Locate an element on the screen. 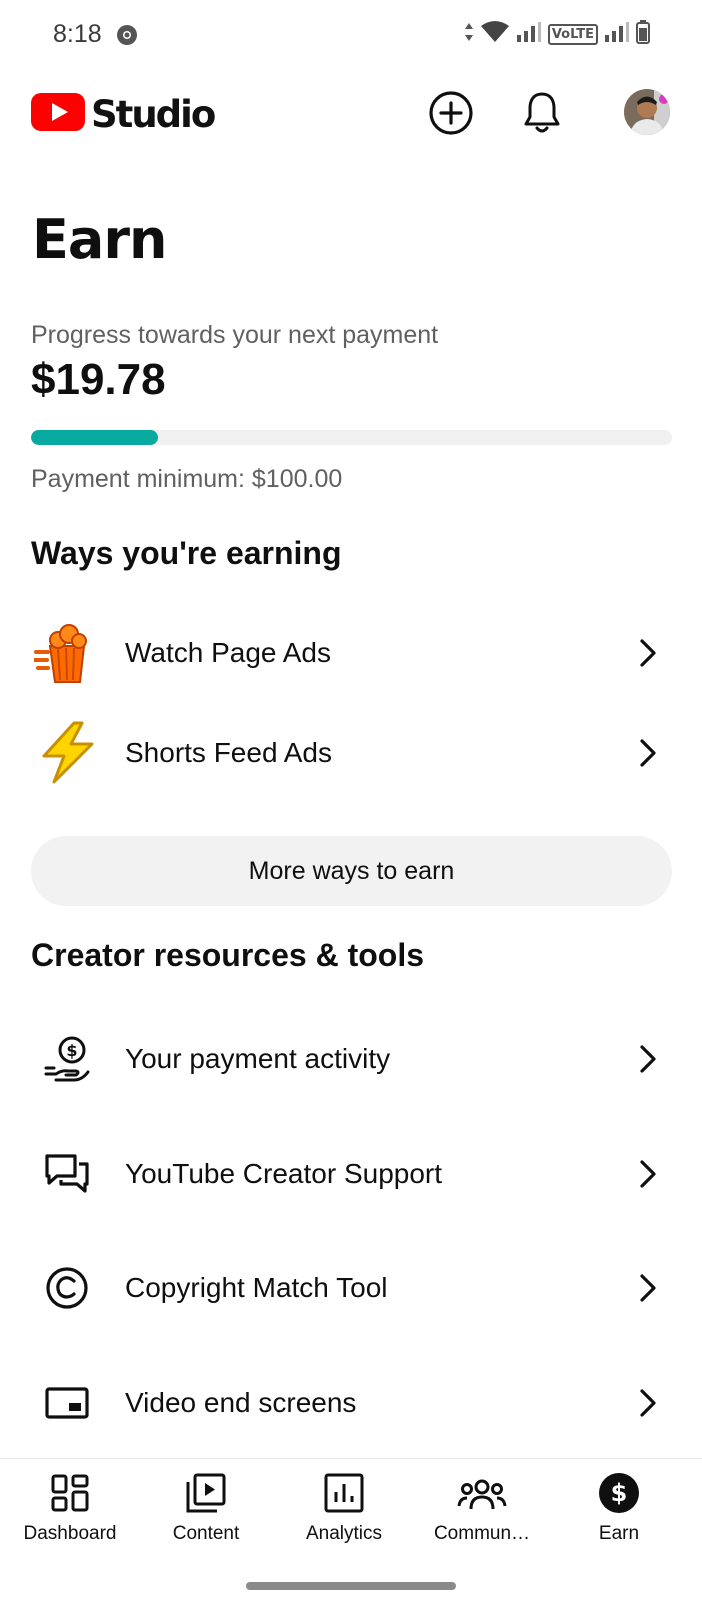 This screenshot has height=1600, width=702. list-item-video-end-screens: Video end screens is located at coordinates (351, 1403).